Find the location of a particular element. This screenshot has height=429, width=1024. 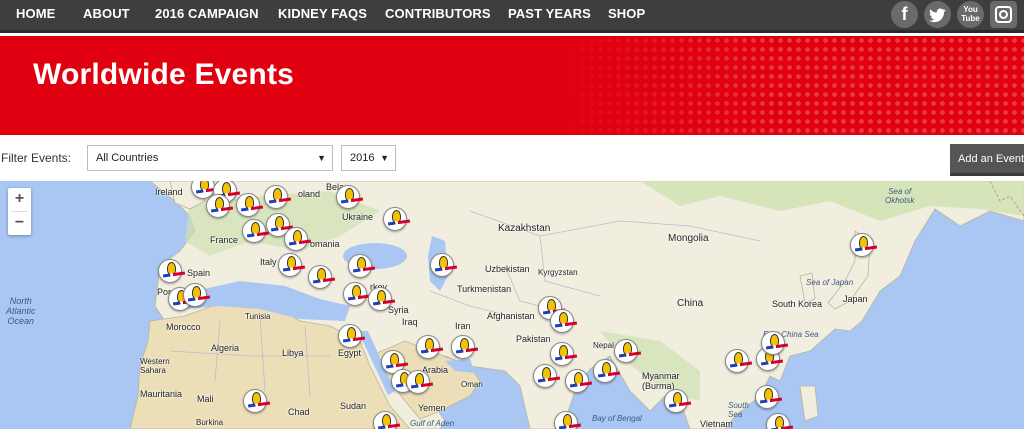

map-label: Burkina is located at coordinates (210, 422).